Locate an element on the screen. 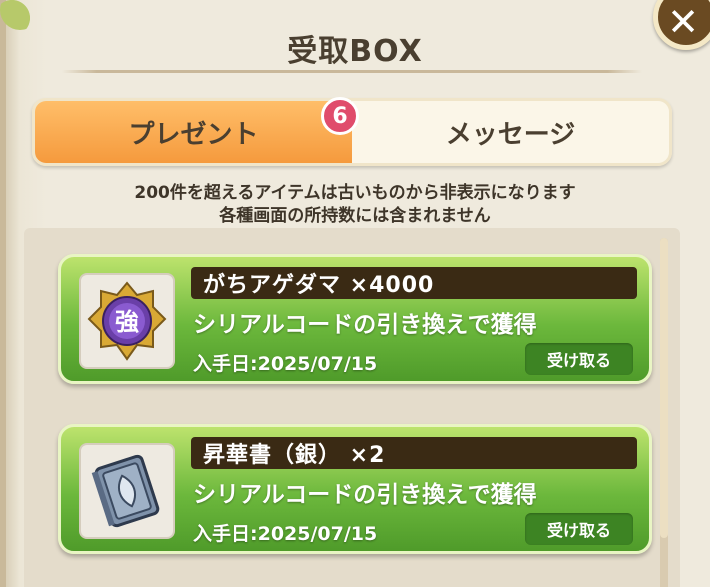  medal-icon: 強 is located at coordinates (127, 321).